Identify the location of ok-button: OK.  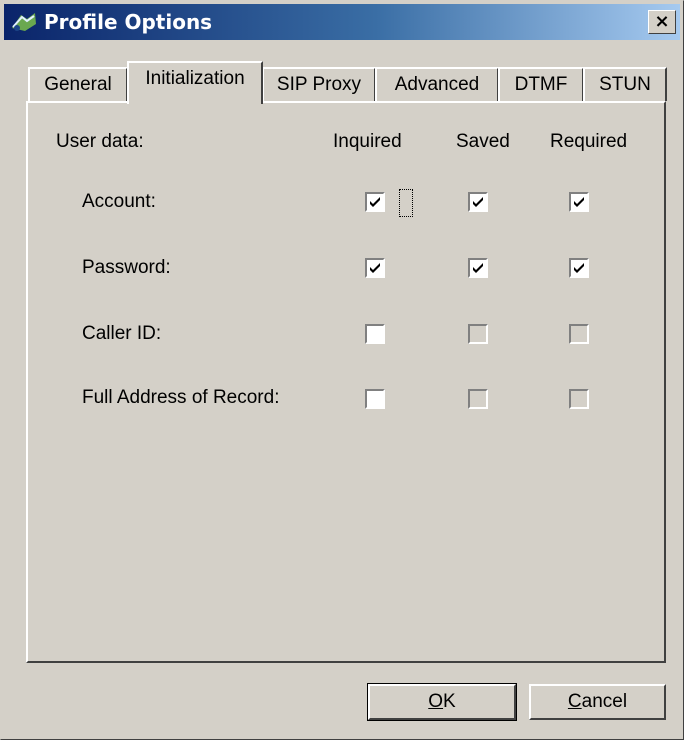
(442, 702).